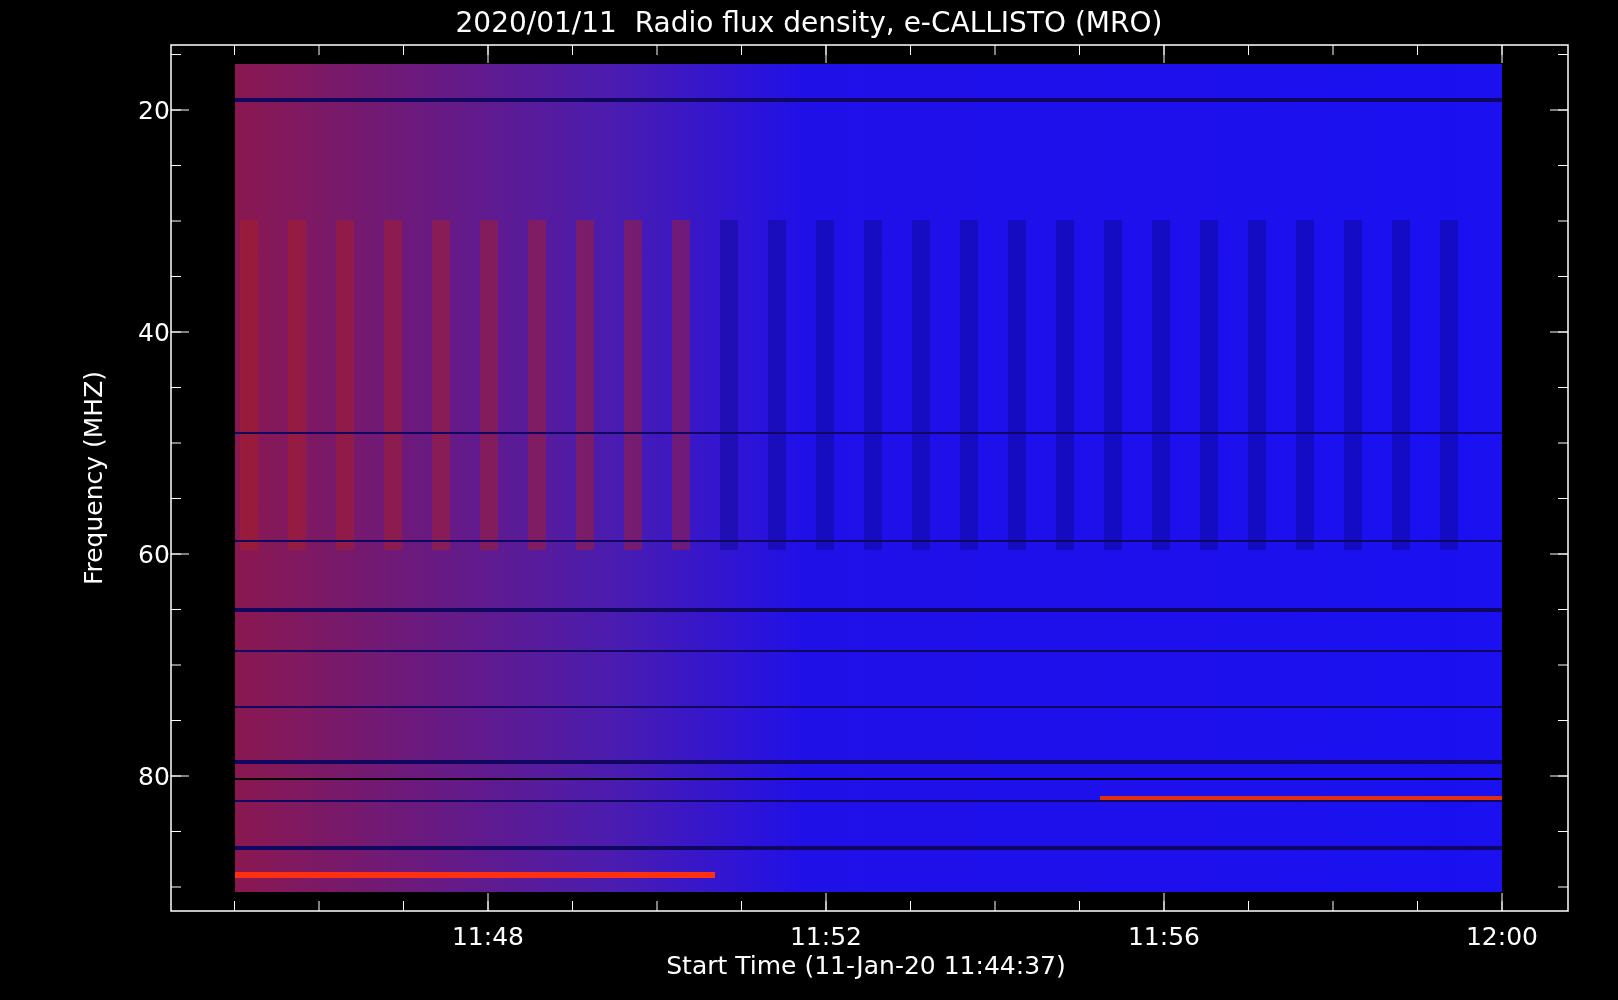 The height and width of the screenshot is (1000, 1618). I want to click on y-tick-label: 80, so click(154, 776).